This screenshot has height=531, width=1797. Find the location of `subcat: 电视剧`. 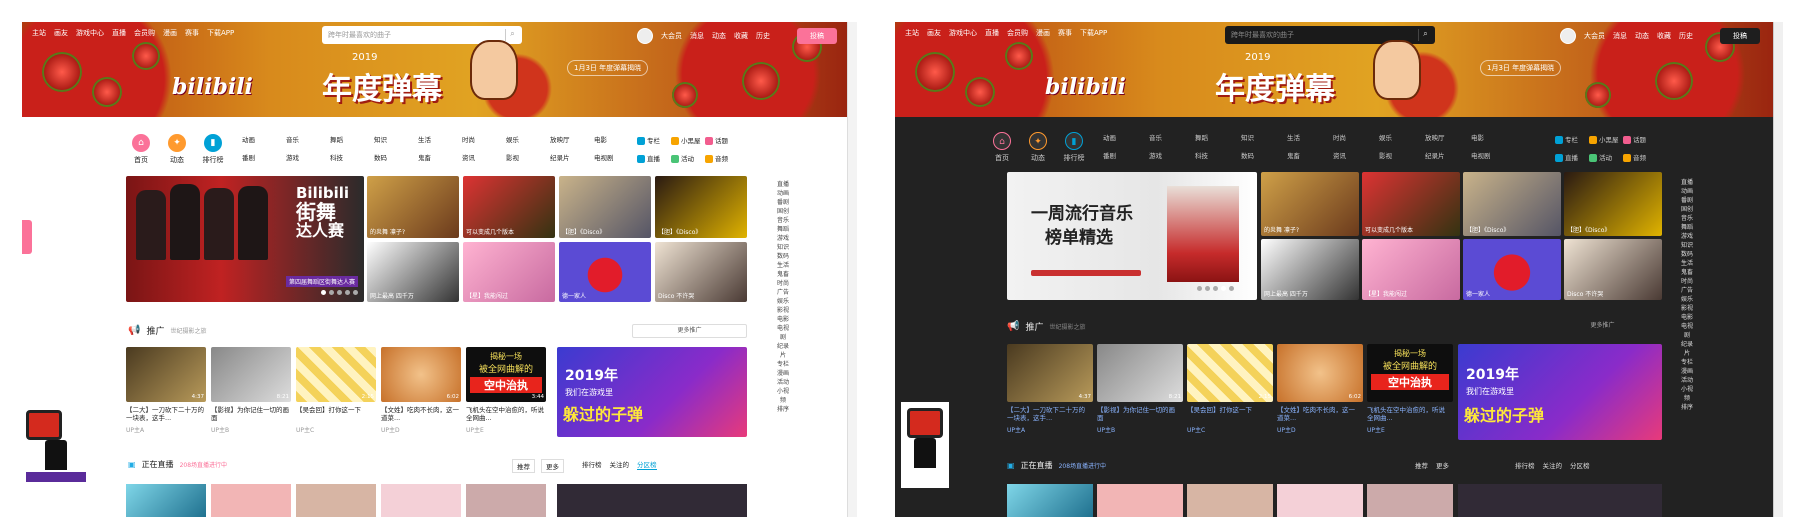

subcat: 电视剧 is located at coordinates (614, 157).